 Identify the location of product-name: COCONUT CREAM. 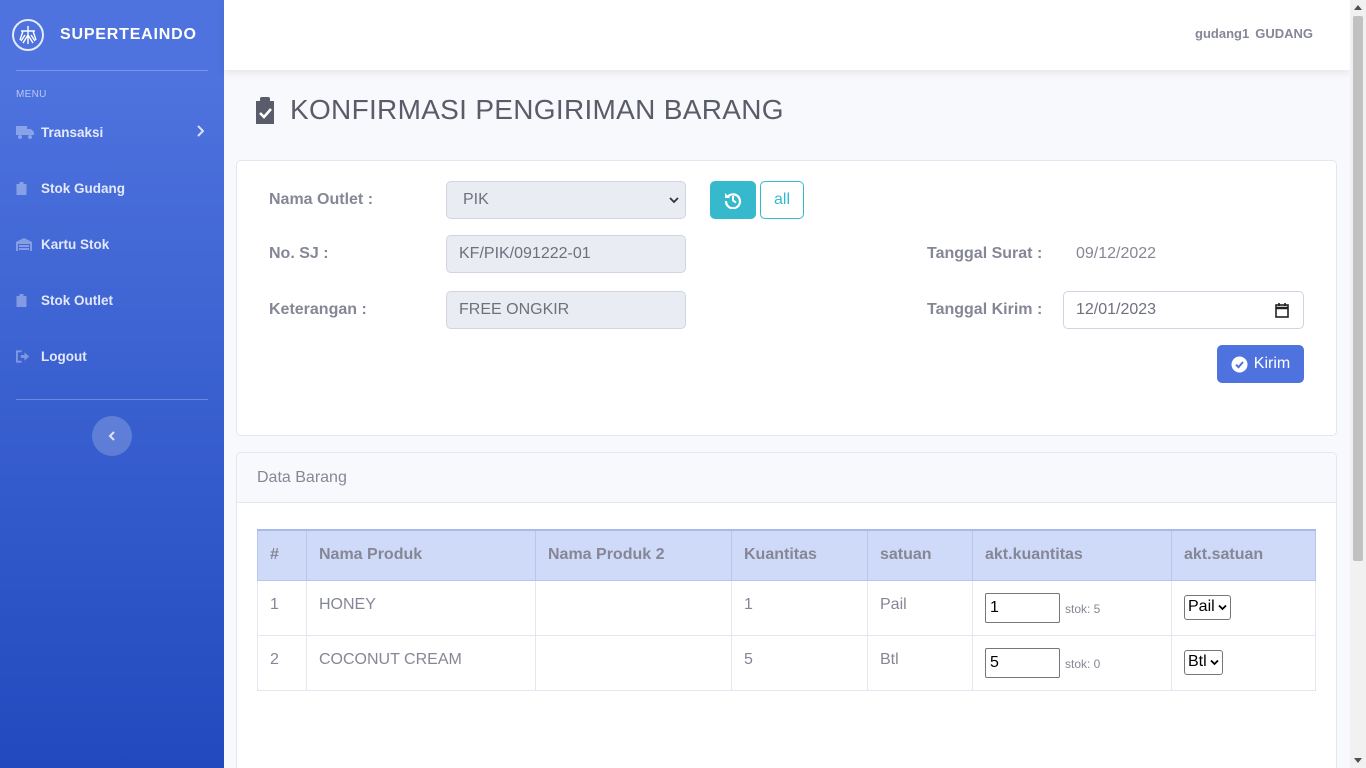
(421, 662).